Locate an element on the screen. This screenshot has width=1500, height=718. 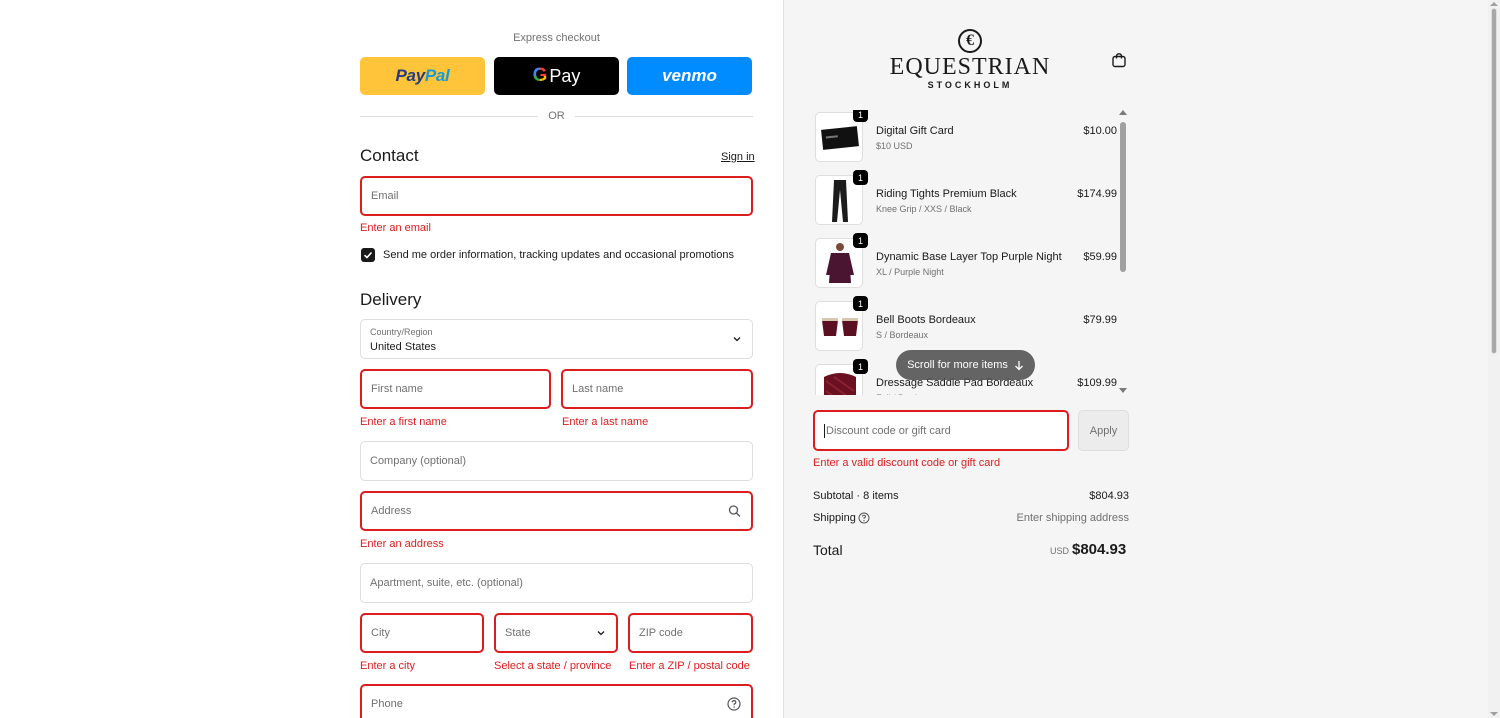
page-scroll-down-icon is located at coordinates (1494, 714).